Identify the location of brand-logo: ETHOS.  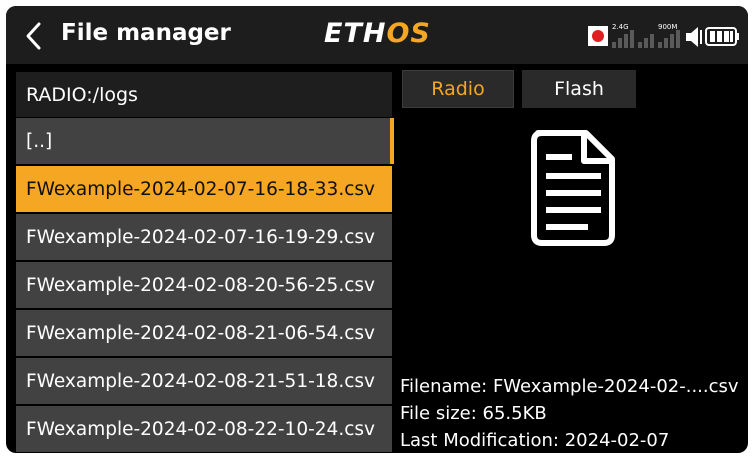
(377, 33).